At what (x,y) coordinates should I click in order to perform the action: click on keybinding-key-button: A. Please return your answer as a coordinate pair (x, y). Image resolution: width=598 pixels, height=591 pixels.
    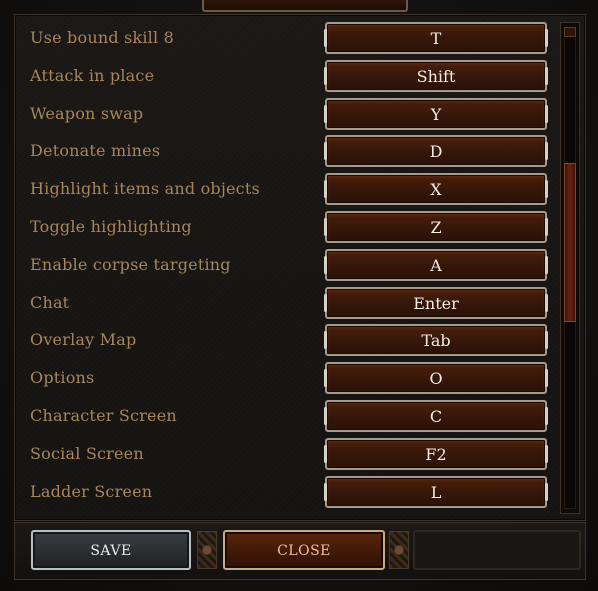
    Looking at the image, I should click on (436, 265).